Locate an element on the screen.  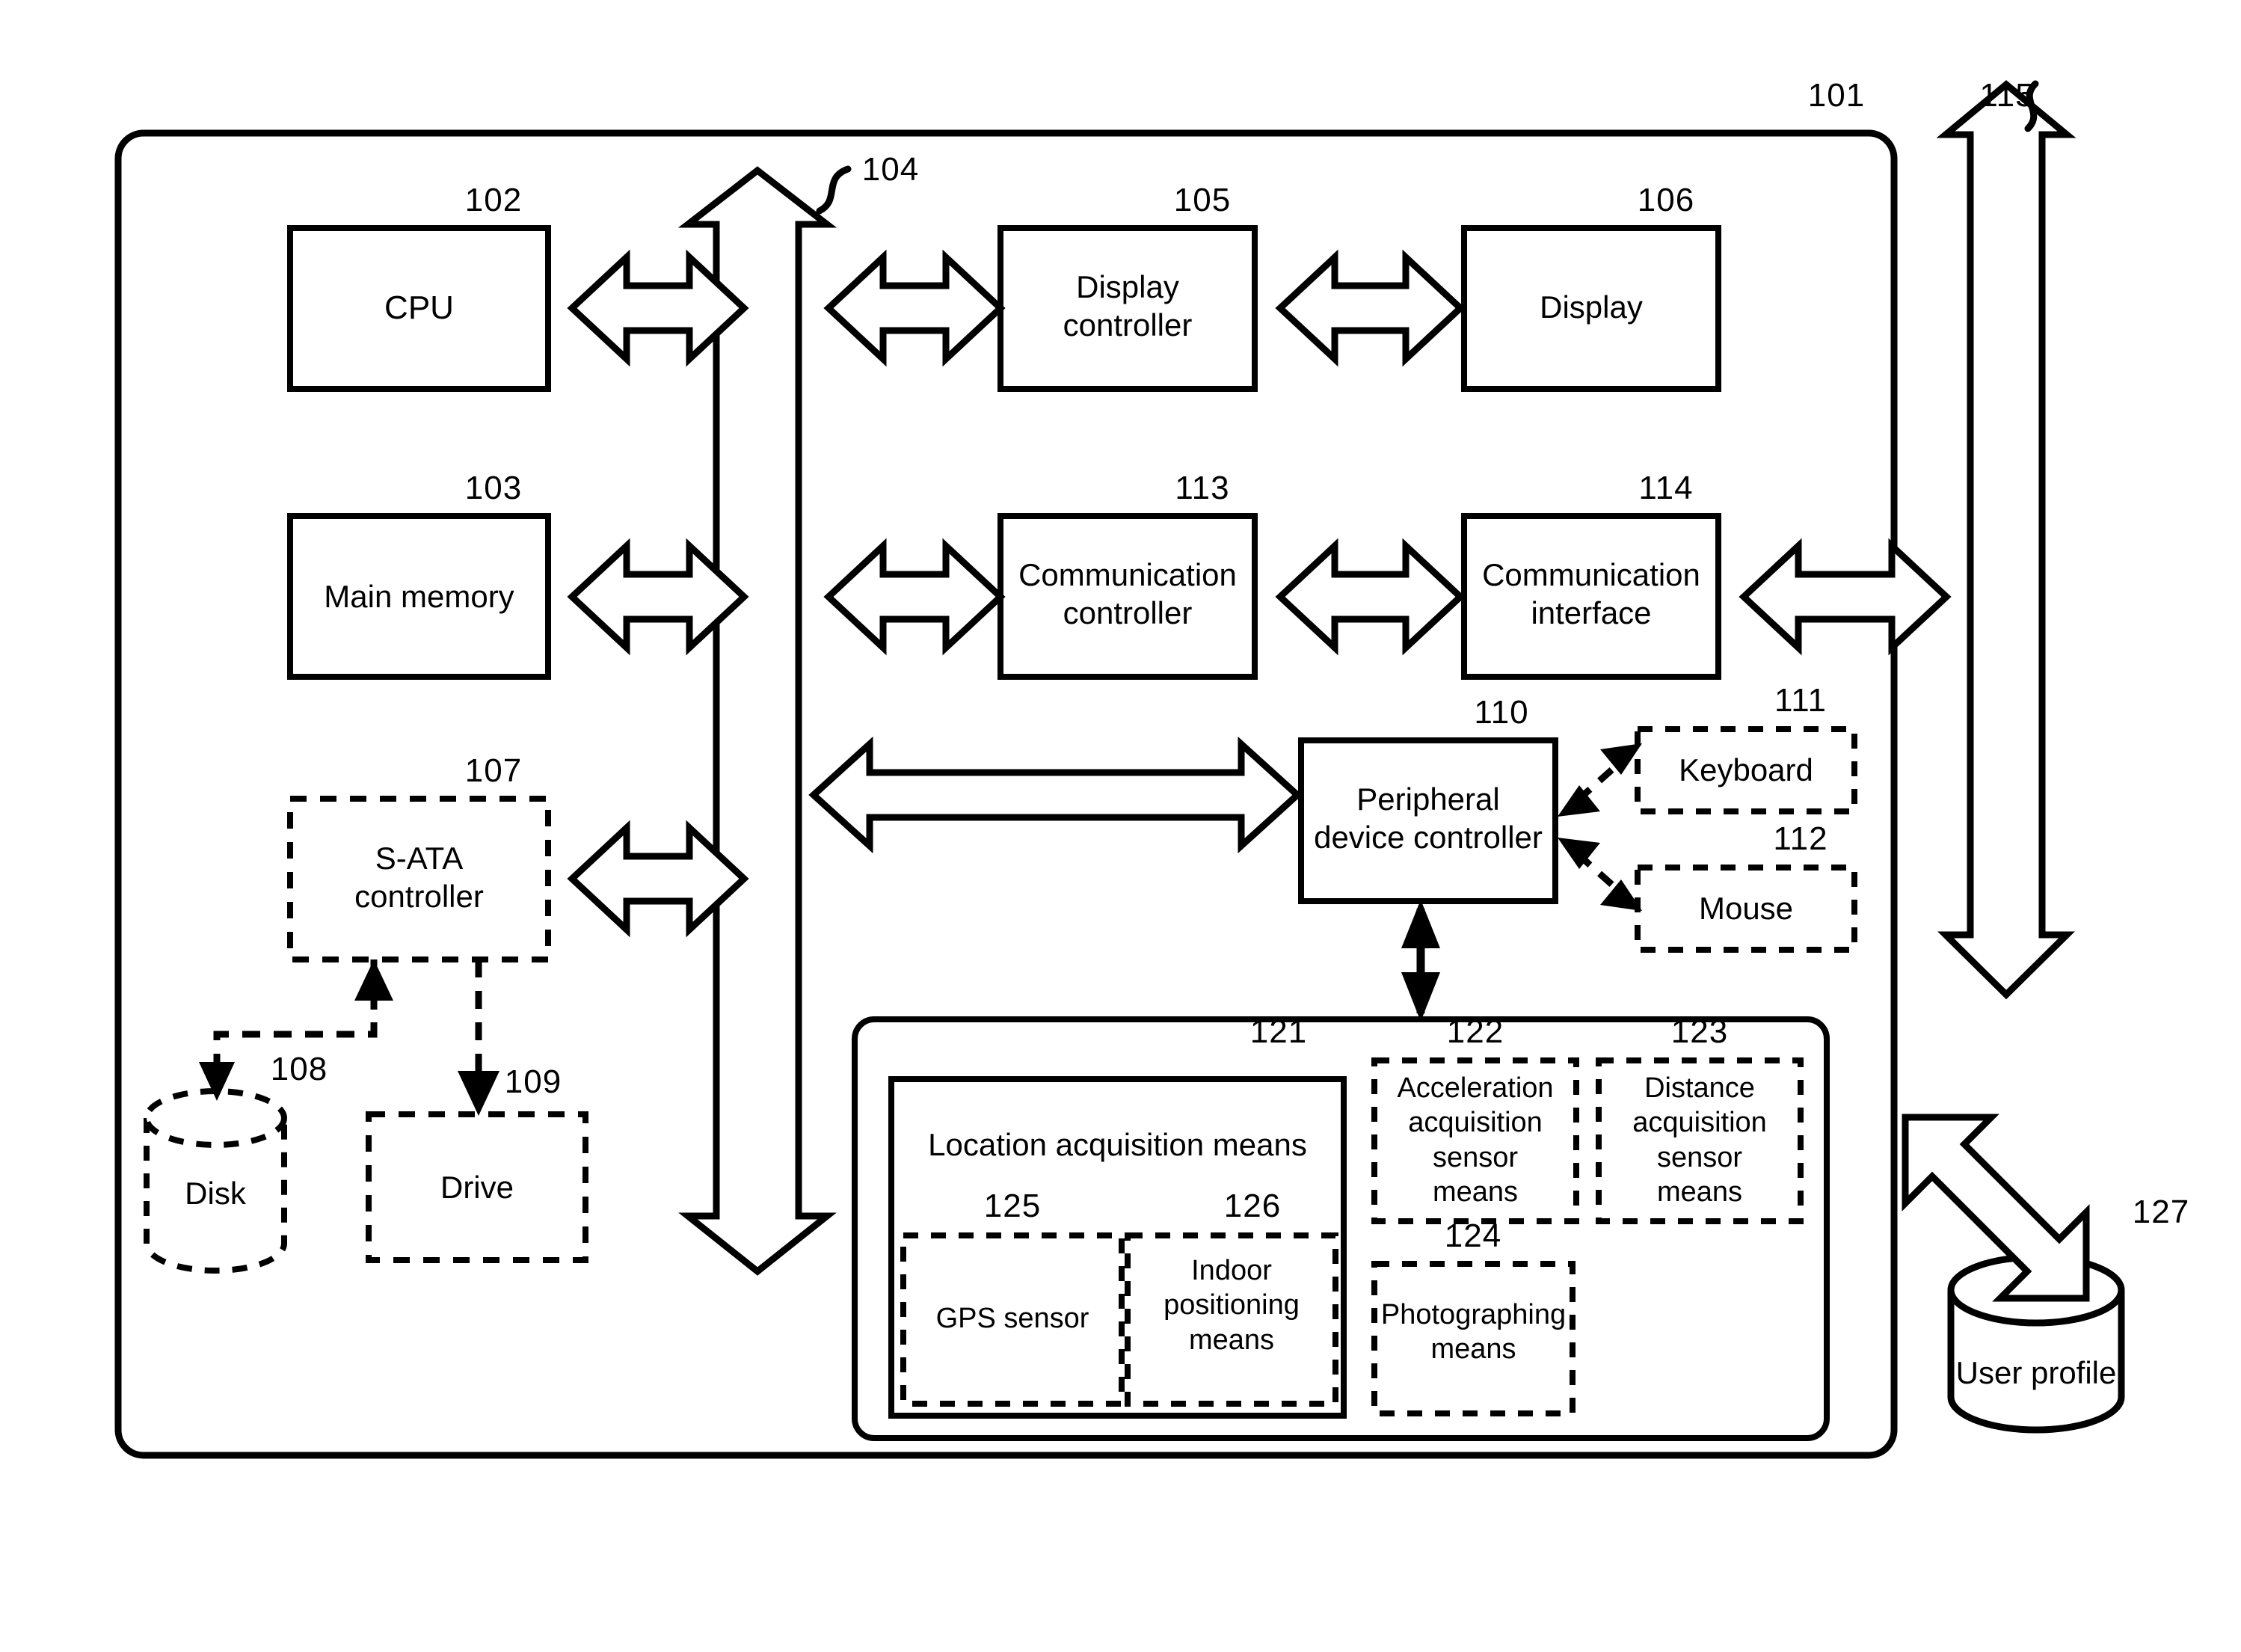
ref-115: 115 is located at coordinates (2007, 95).